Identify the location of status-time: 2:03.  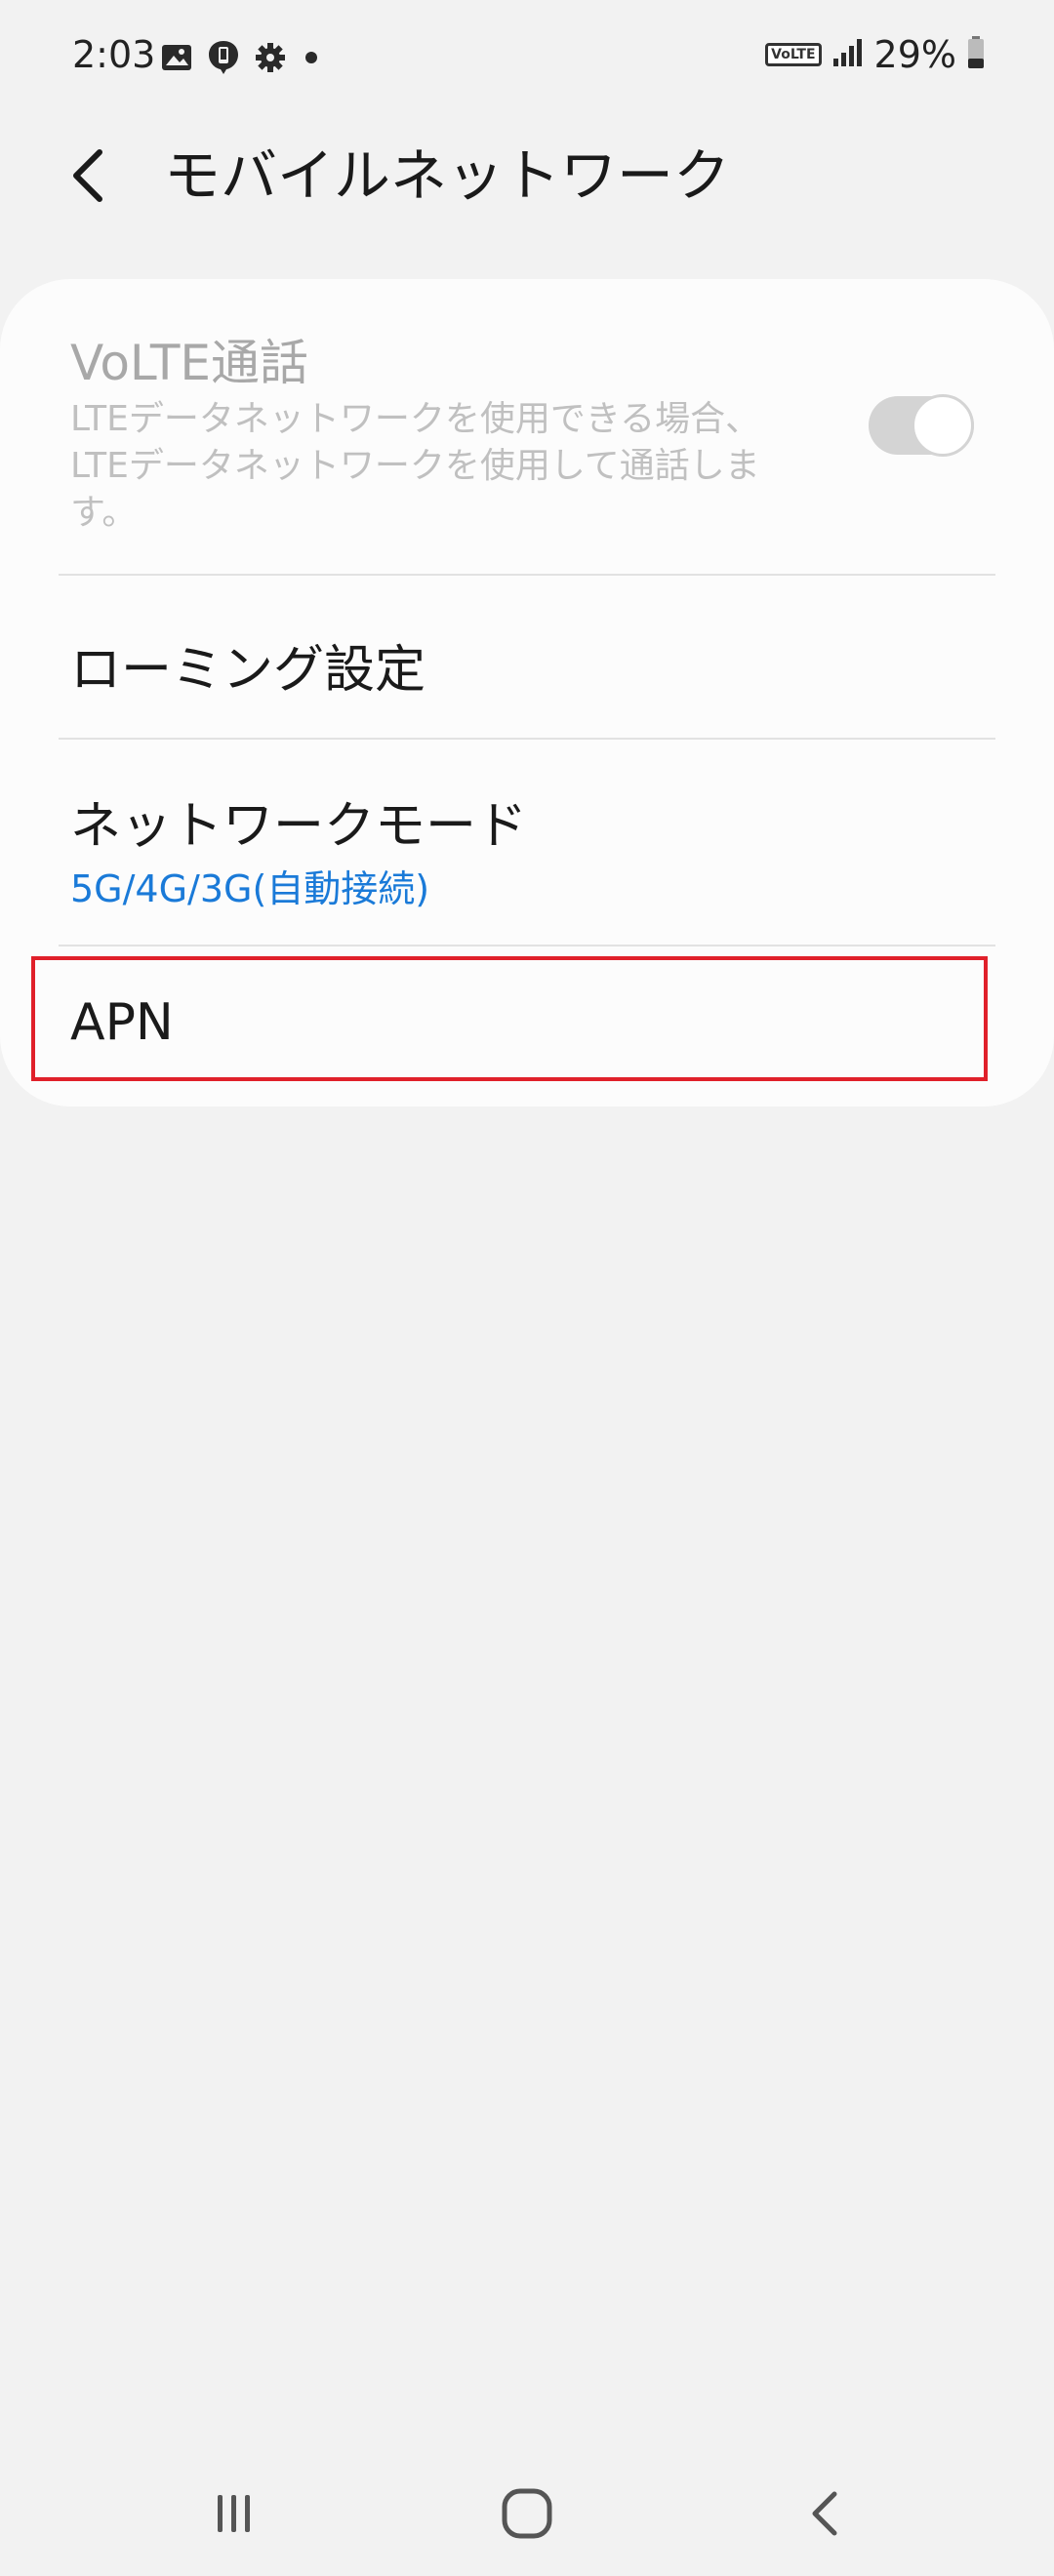
(114, 54).